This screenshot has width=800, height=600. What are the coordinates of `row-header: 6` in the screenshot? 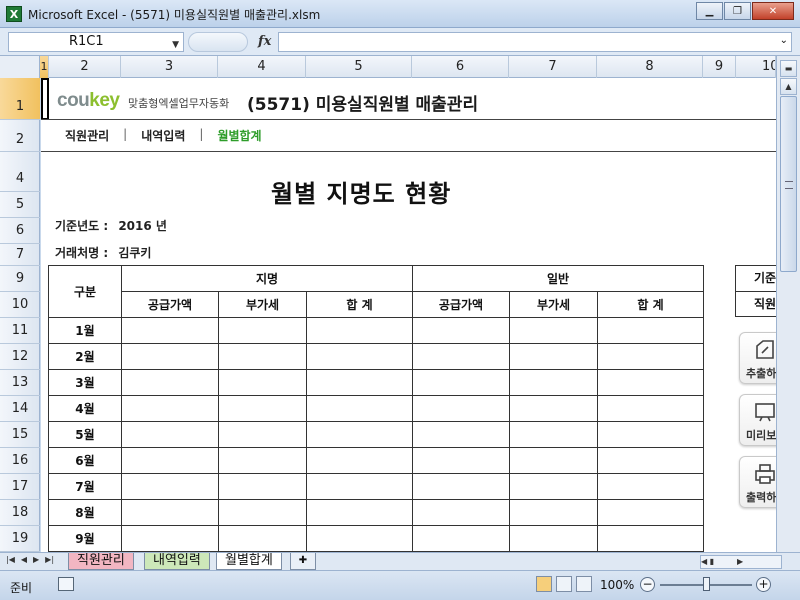 It's located at (20, 231).